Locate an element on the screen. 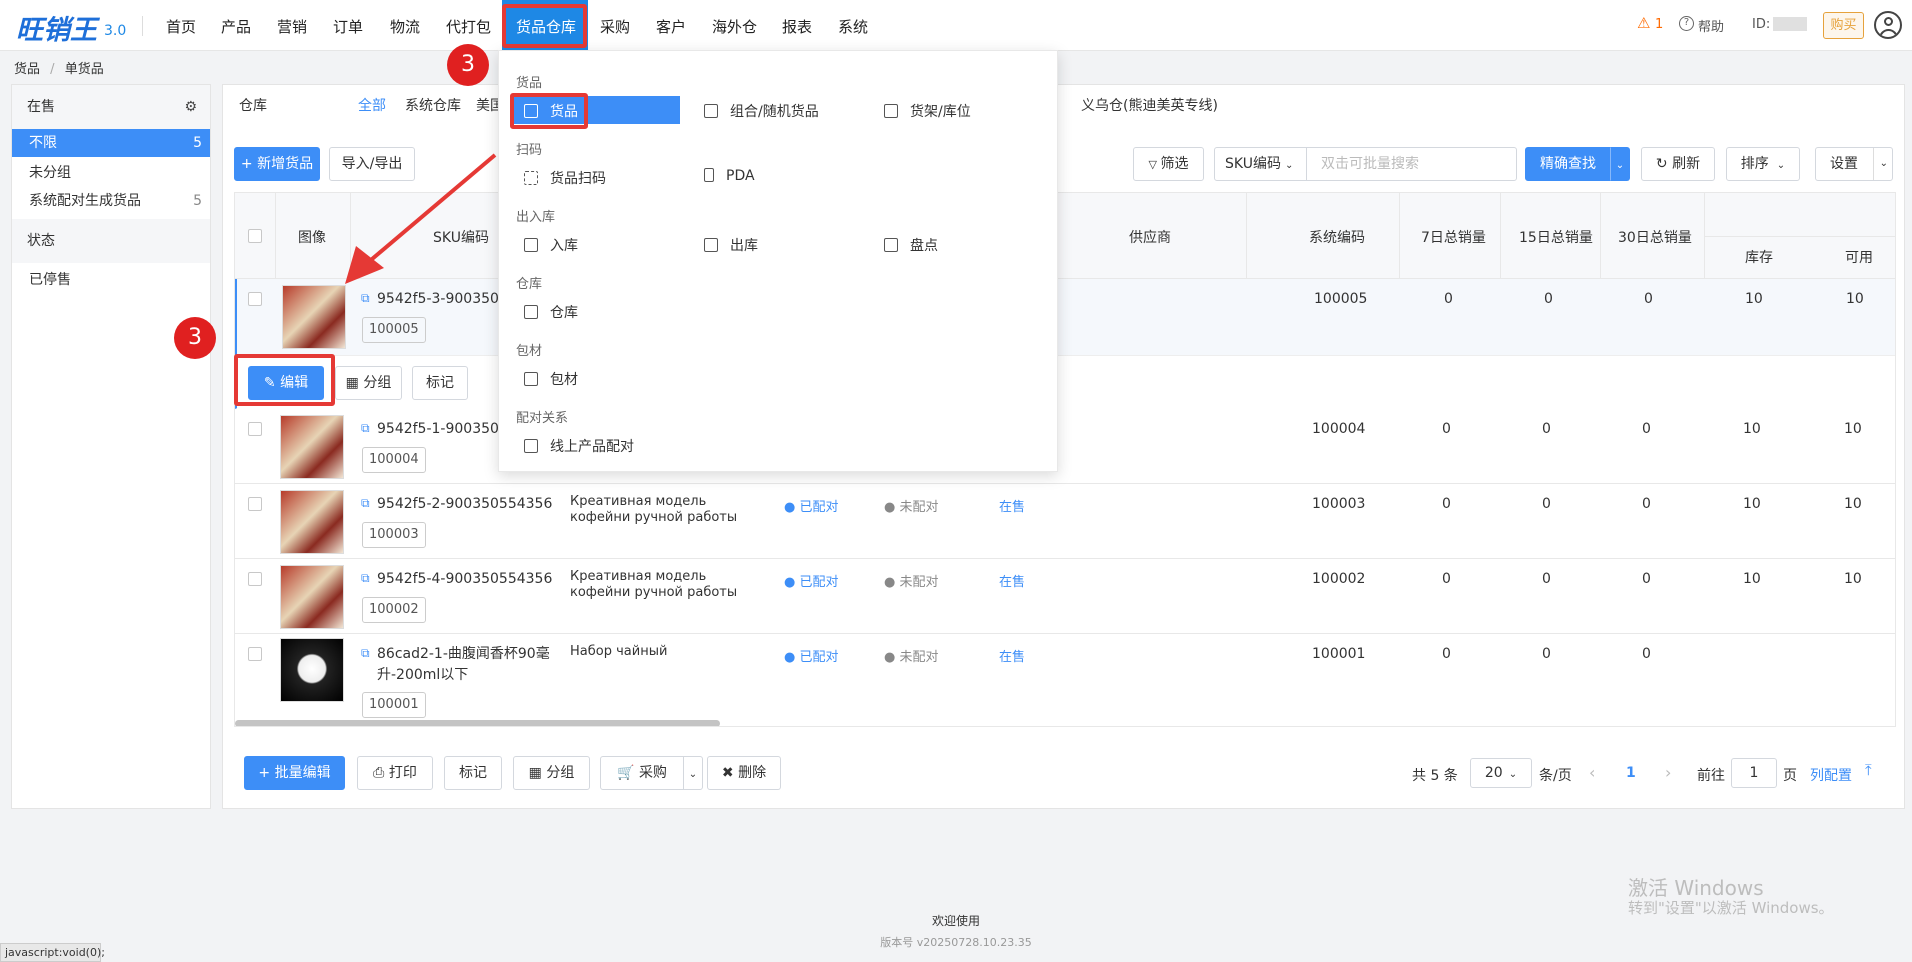 This screenshot has height=962, width=1912. exact-search-dropdown: ⌄ is located at coordinates (1620, 164).